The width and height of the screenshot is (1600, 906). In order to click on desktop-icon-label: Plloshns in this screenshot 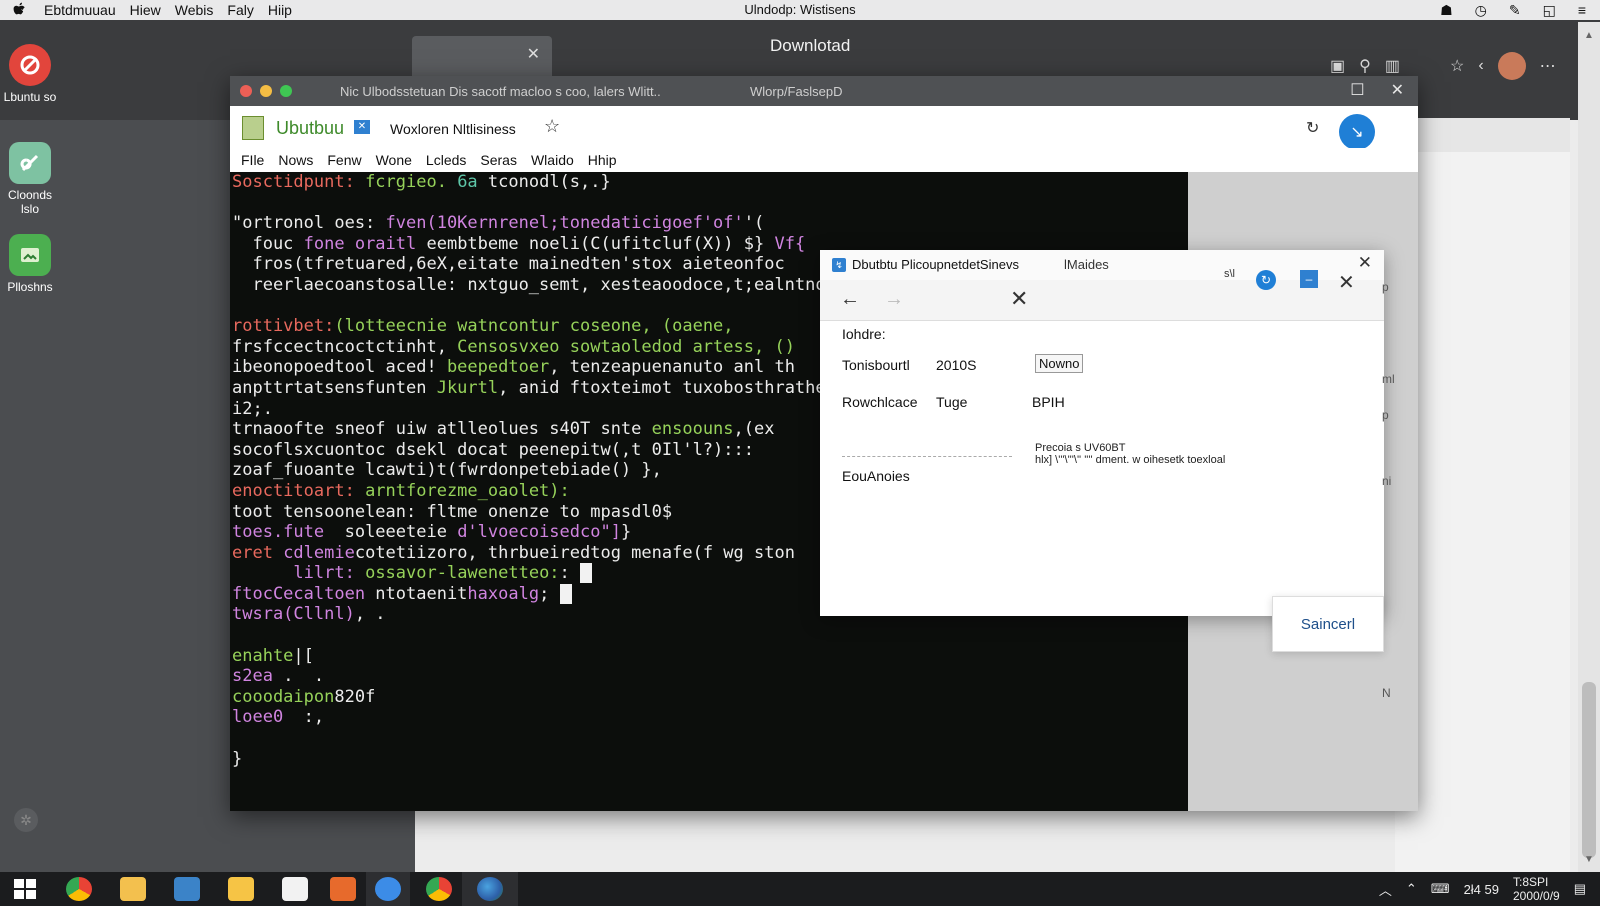, I will do `click(30, 287)`.